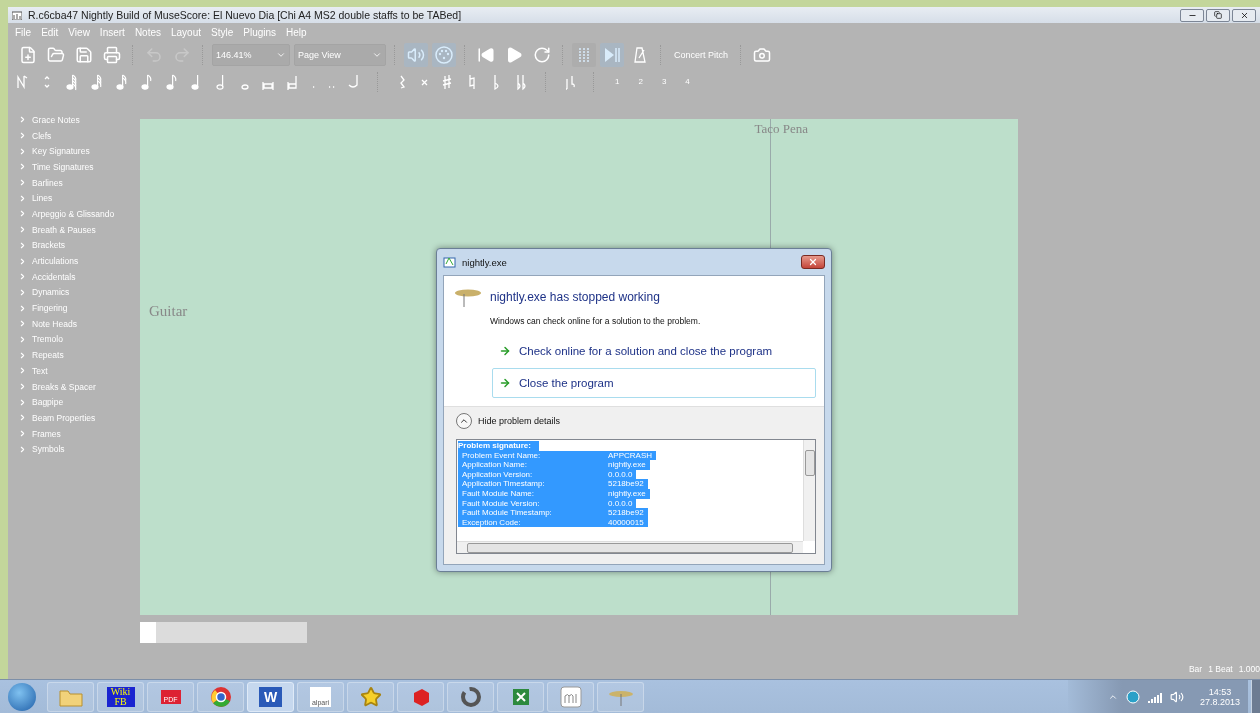  I want to click on sound-button, so click(416, 54).